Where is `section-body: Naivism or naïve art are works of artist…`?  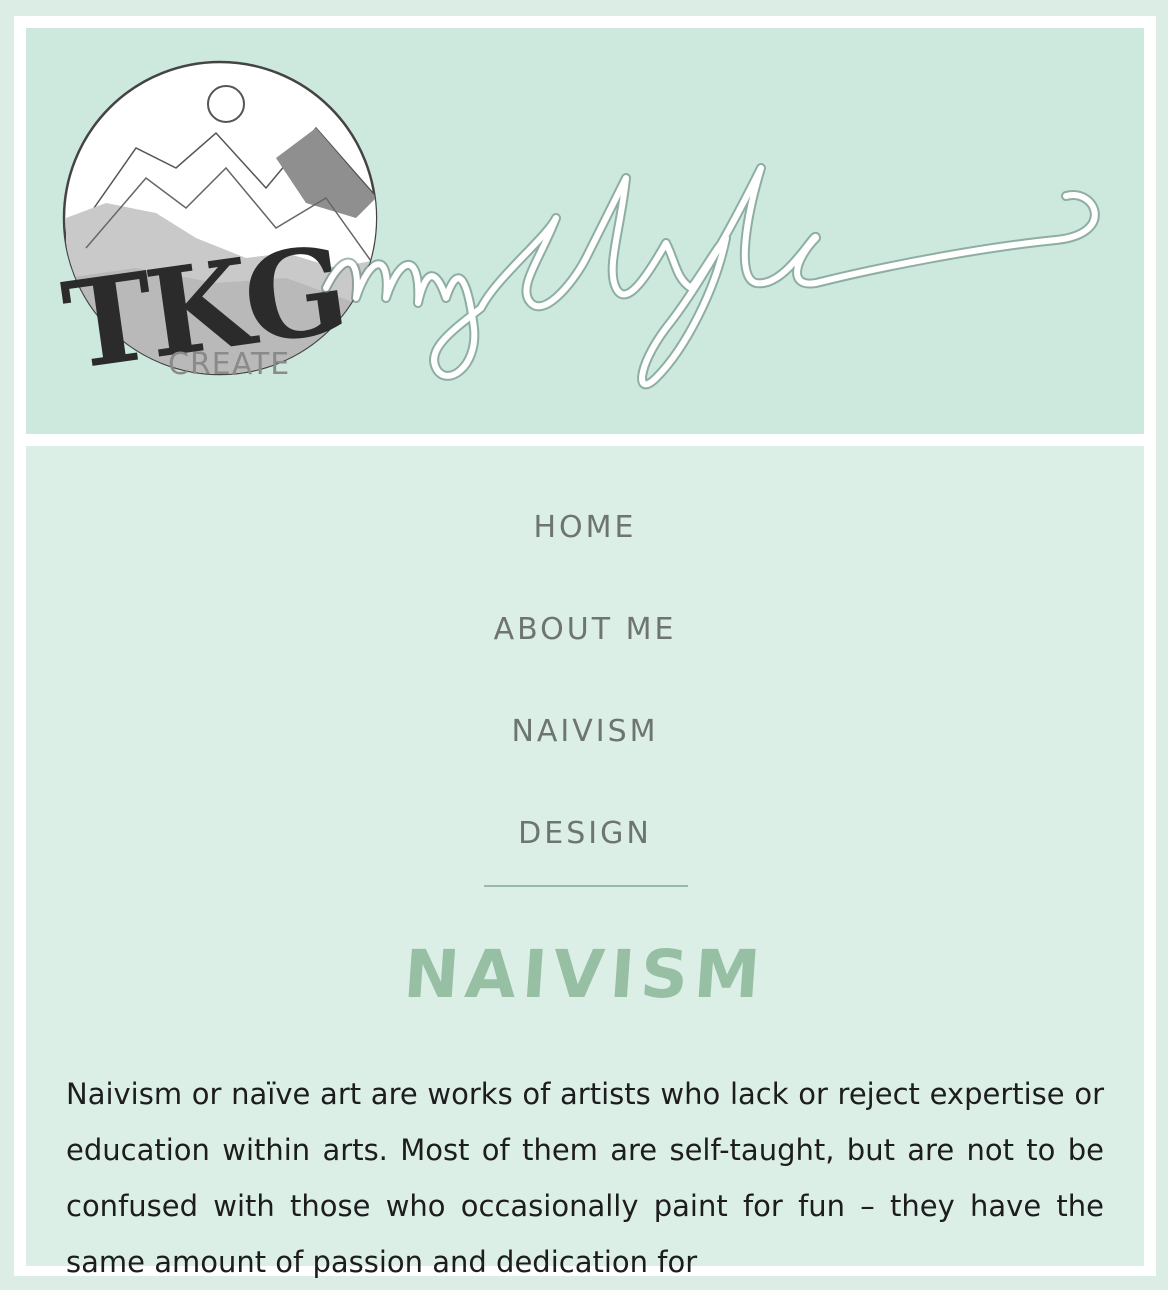
section-body: Naivism or naïve art are works of artist… is located at coordinates (585, 1178).